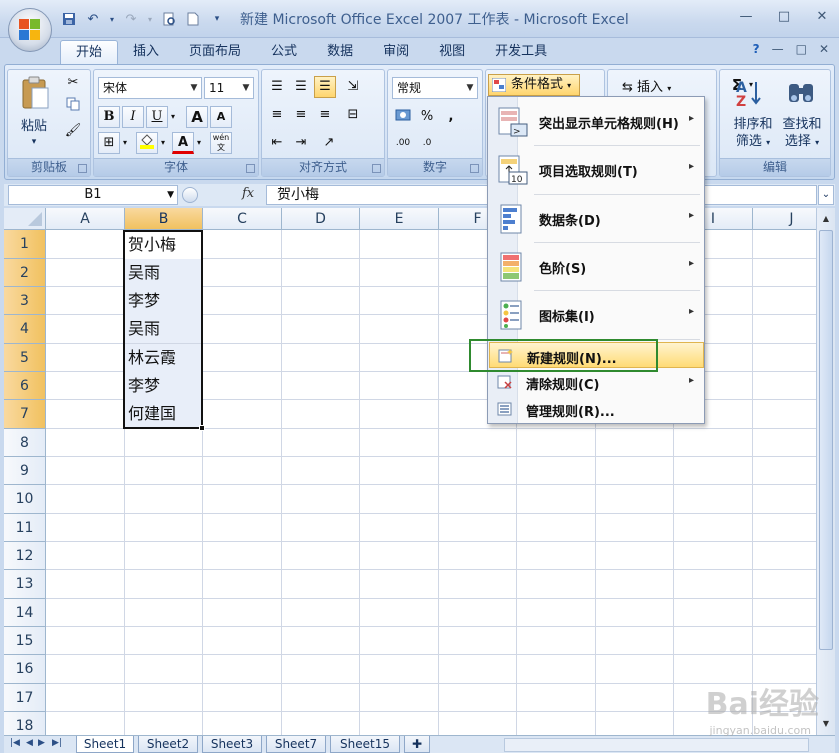 This screenshot has width=839, height=753. I want to click on decrease-decimal-button: .0, so click(427, 143).